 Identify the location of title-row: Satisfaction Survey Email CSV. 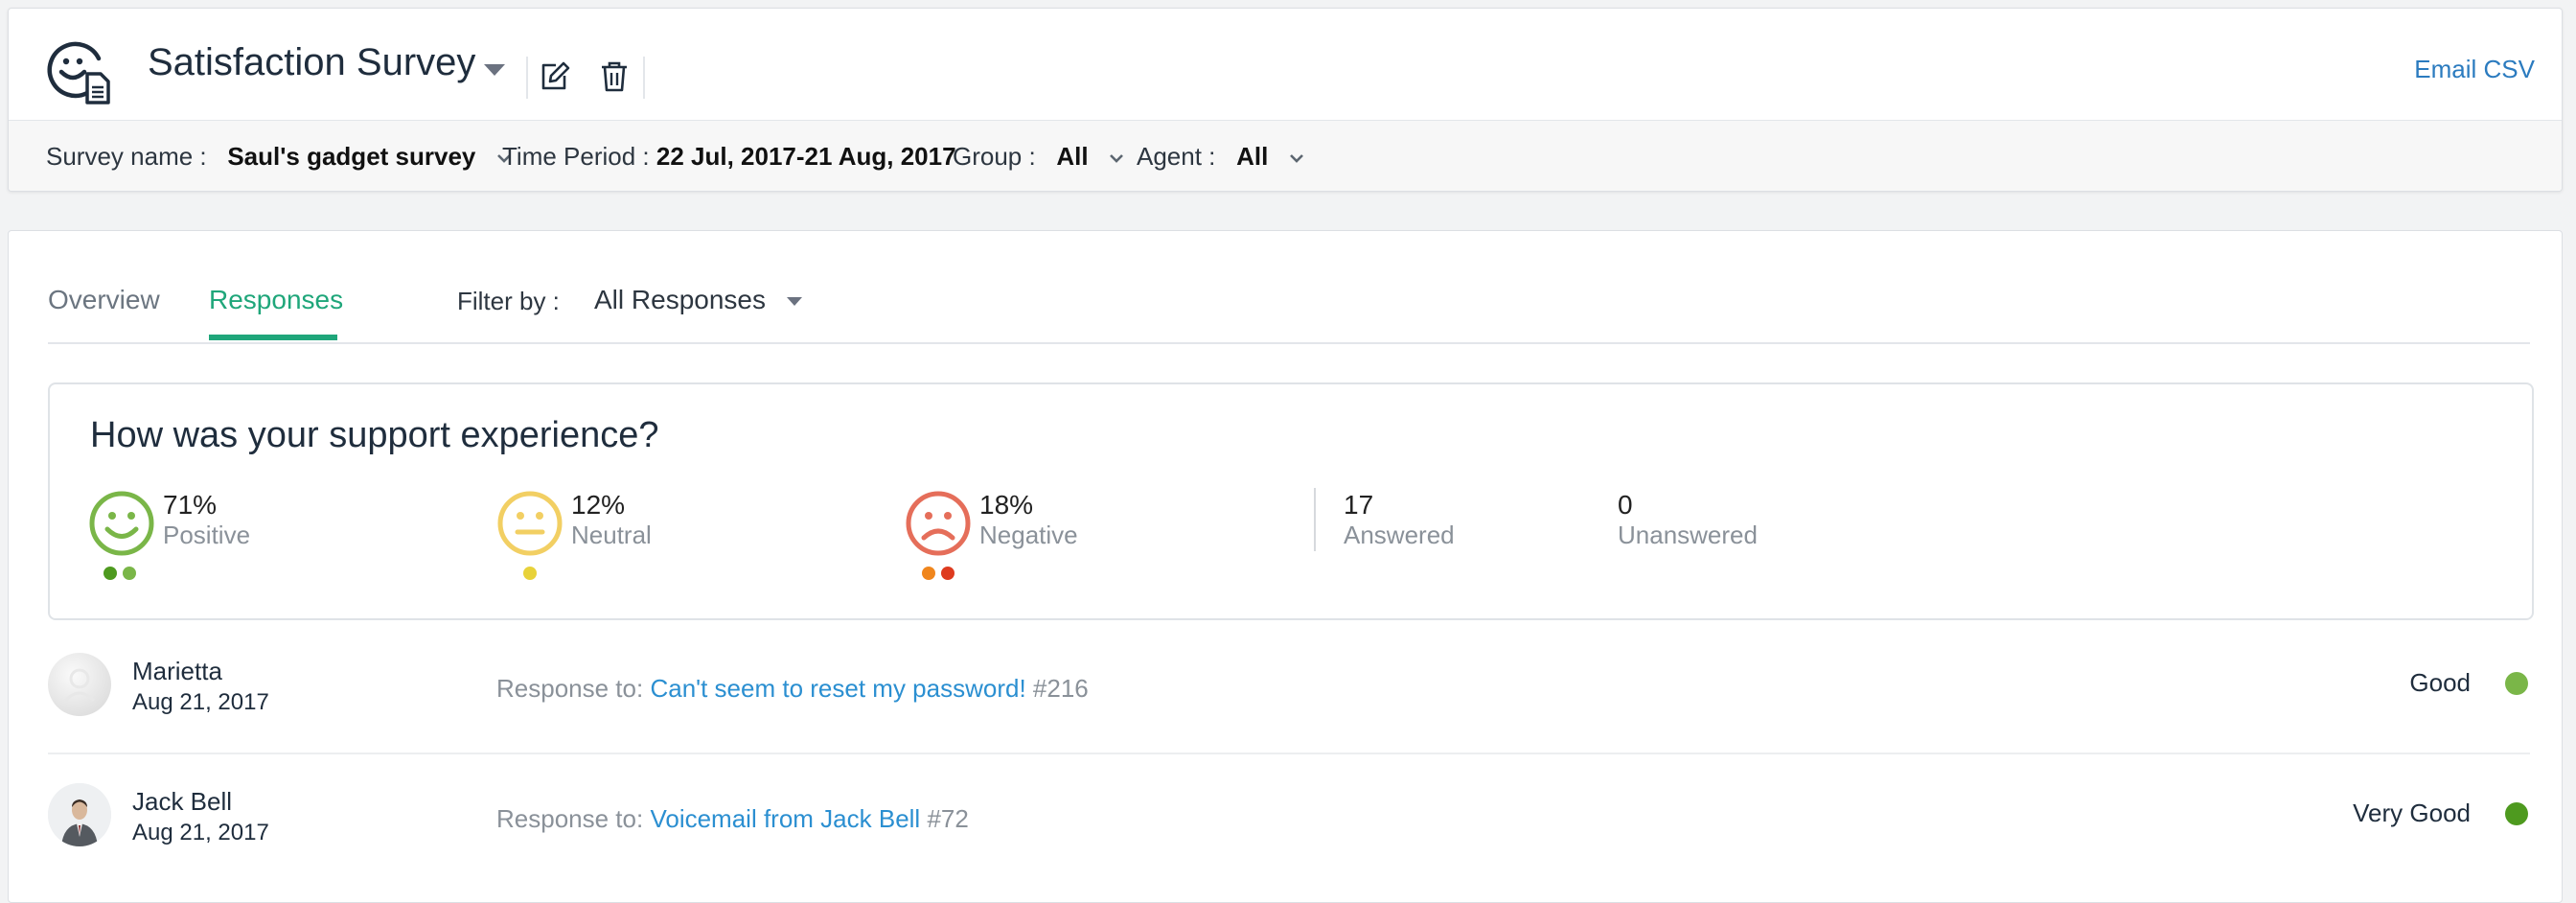
(1285, 64).